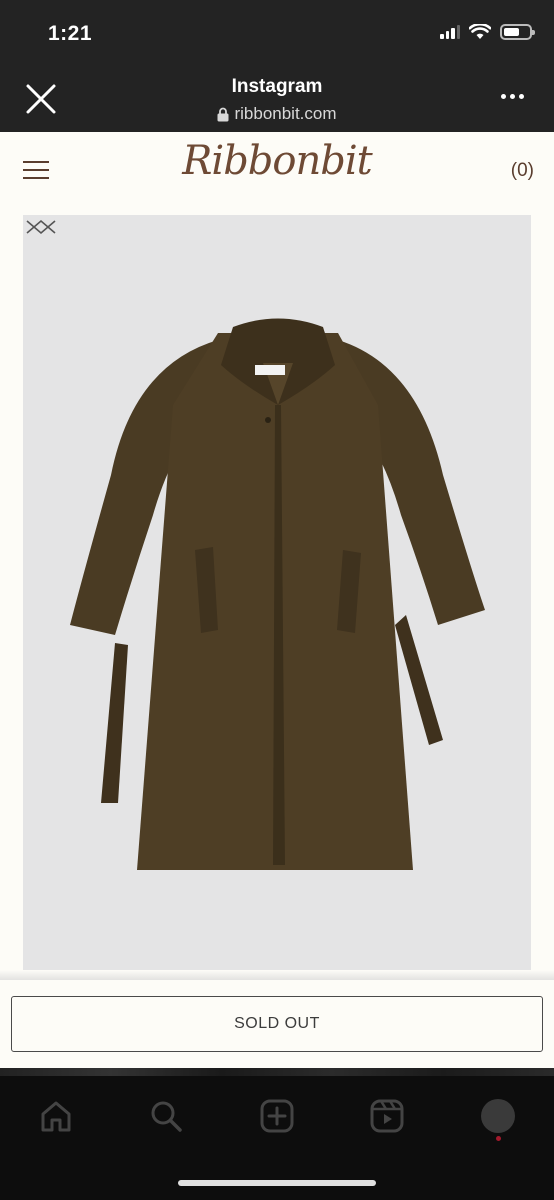  What do you see at coordinates (277, 32) in the screenshot?
I see `status-bar: 1:21` at bounding box center [277, 32].